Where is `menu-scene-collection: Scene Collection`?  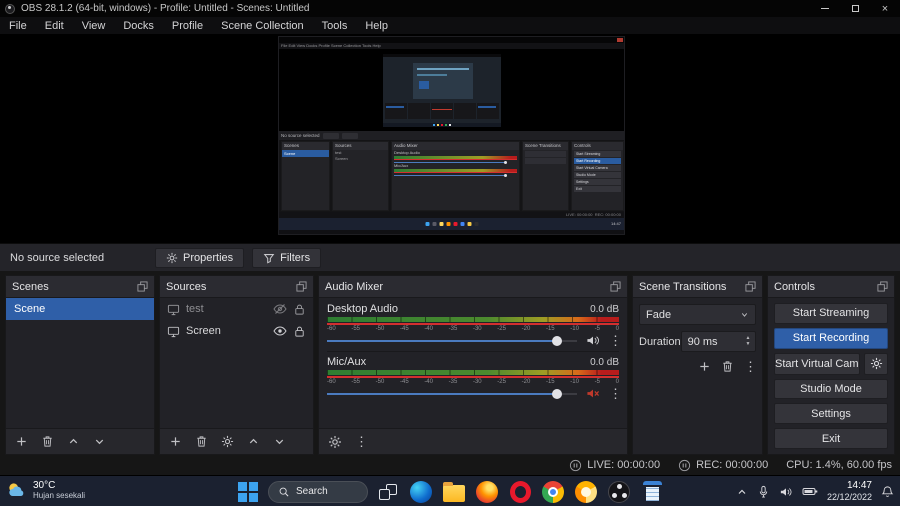
menu-scene-collection: Scene Collection is located at coordinates (262, 26).